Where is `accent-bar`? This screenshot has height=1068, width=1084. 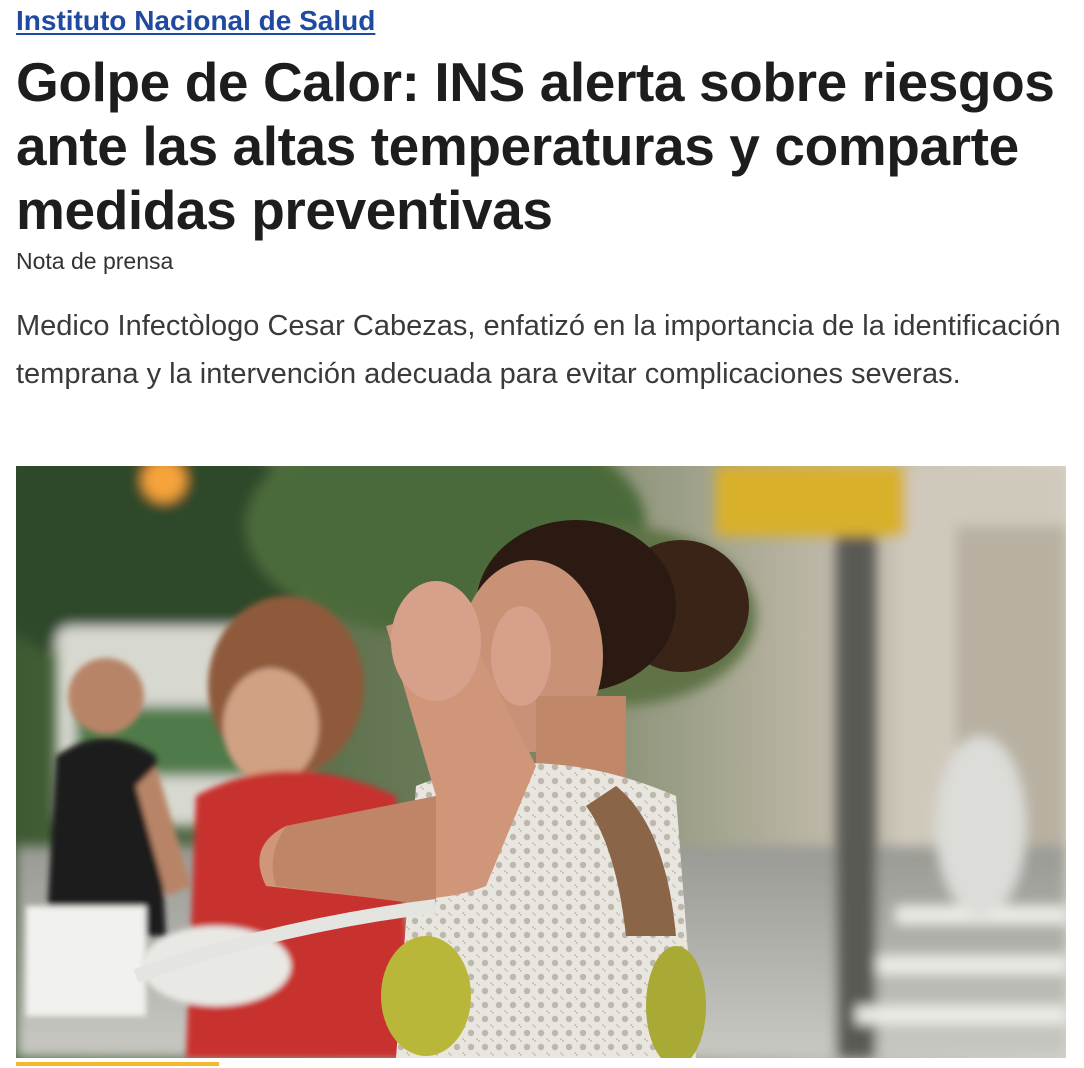 accent-bar is located at coordinates (117, 1064).